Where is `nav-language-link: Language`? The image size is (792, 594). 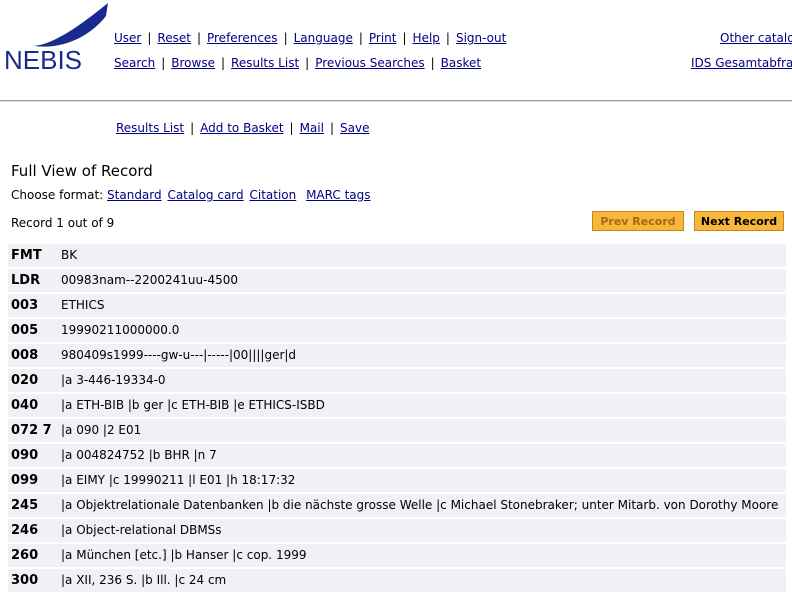 nav-language-link: Language is located at coordinates (323, 38).